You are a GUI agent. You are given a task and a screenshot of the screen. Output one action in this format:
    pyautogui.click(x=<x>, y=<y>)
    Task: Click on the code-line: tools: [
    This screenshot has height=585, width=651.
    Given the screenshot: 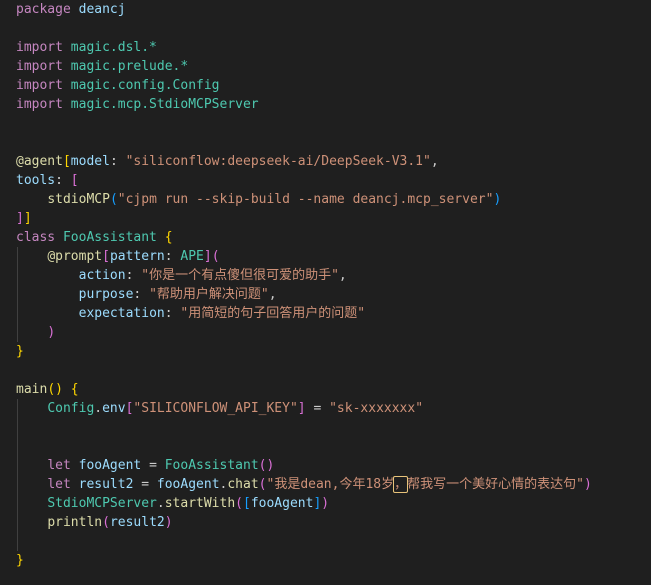 What is the action you would take?
    pyautogui.click(x=304, y=180)
    